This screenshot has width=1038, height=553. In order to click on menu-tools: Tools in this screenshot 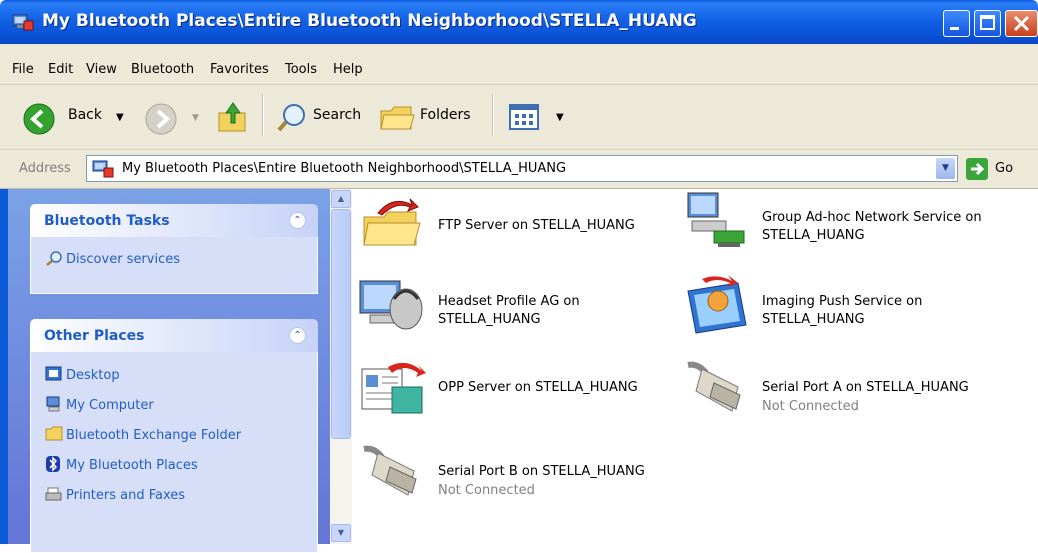, I will do `click(301, 69)`.